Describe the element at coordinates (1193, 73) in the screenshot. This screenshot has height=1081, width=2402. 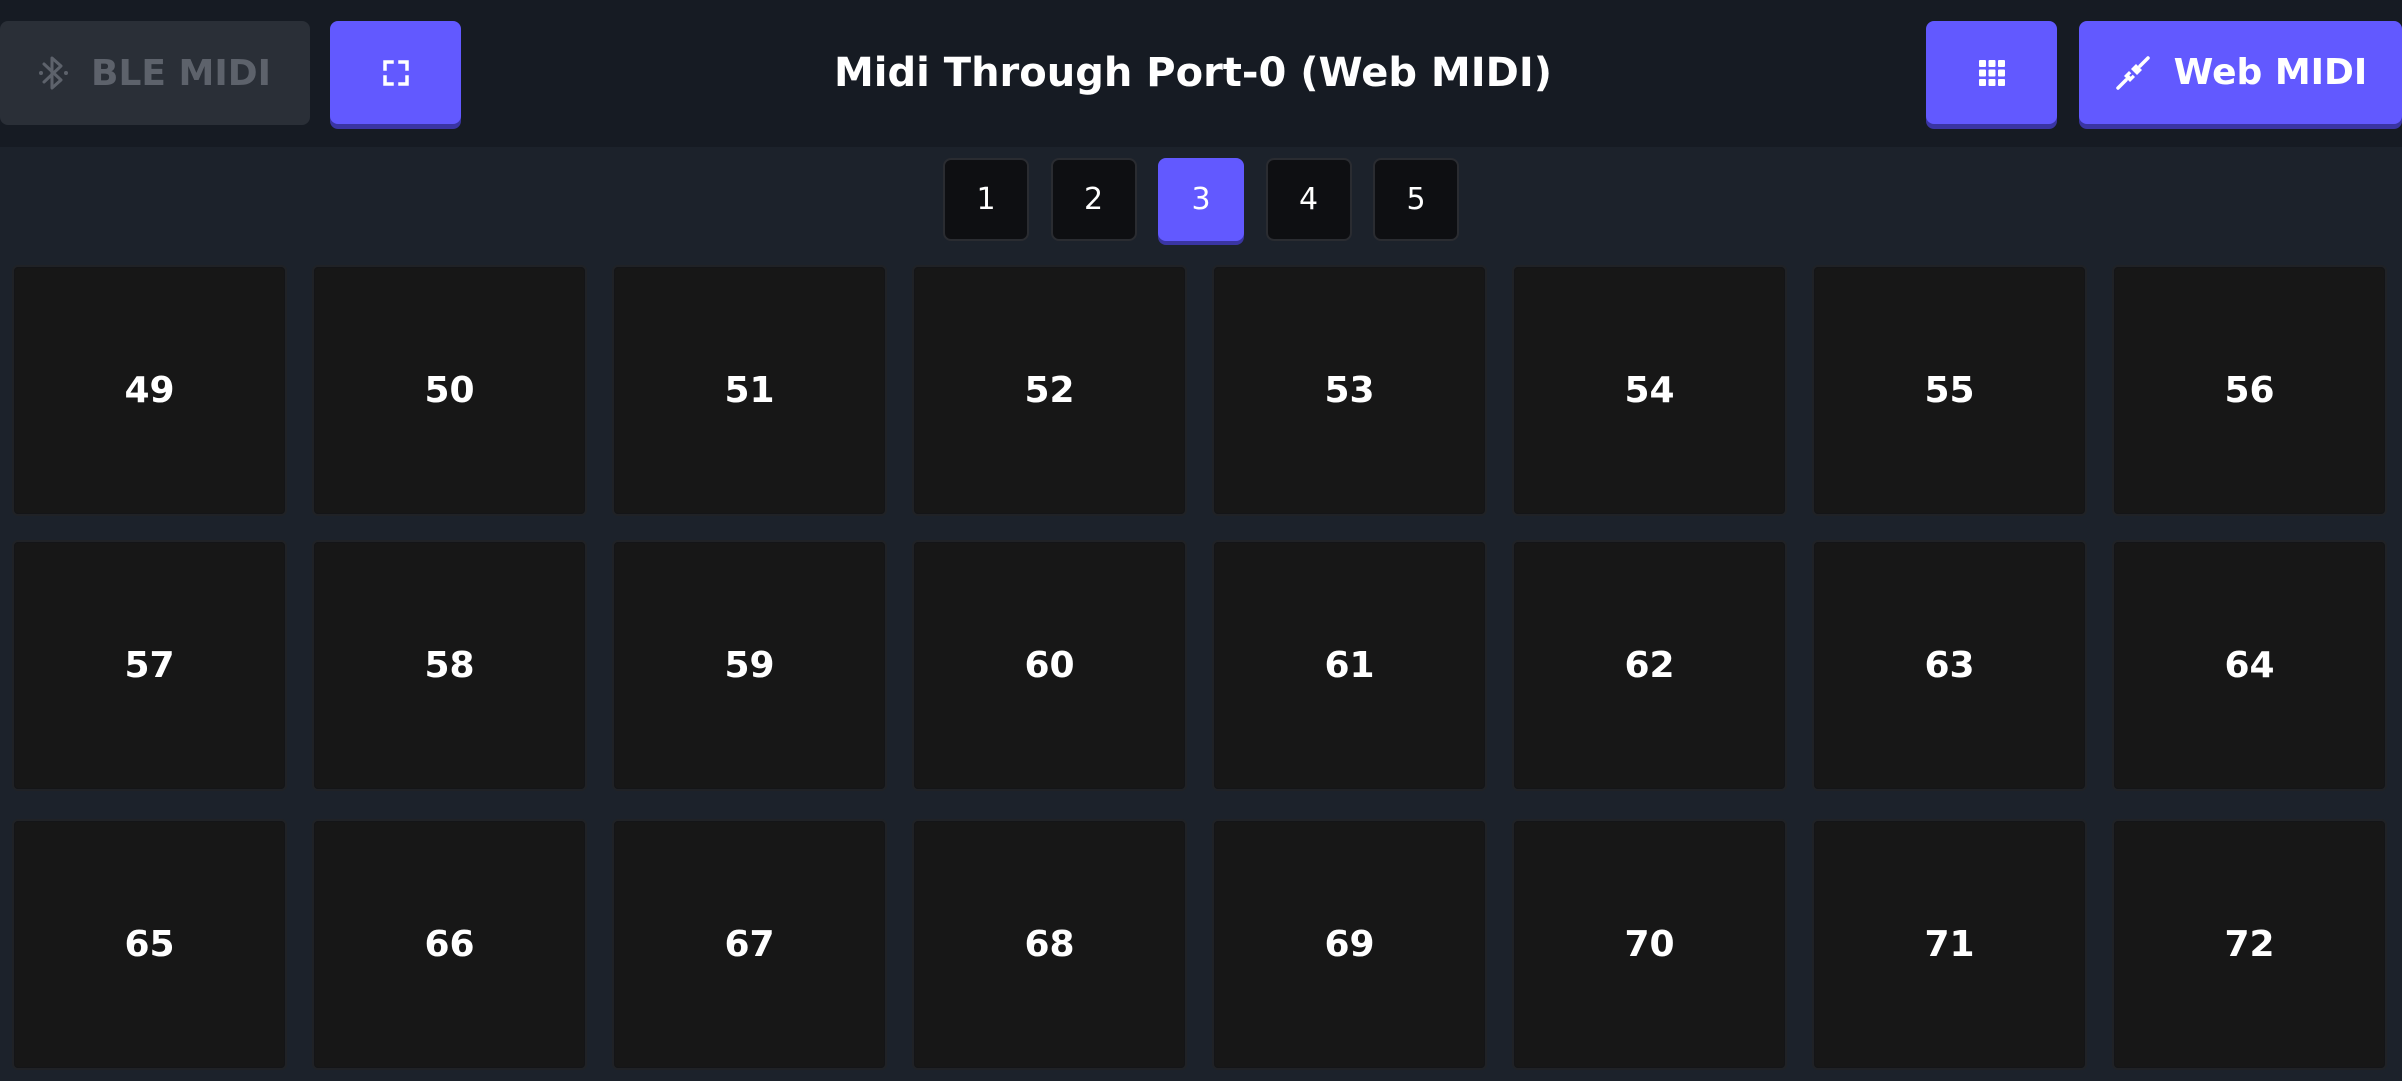
I see `page-title: Midi Through Port-0 (Web MIDI)` at that location.